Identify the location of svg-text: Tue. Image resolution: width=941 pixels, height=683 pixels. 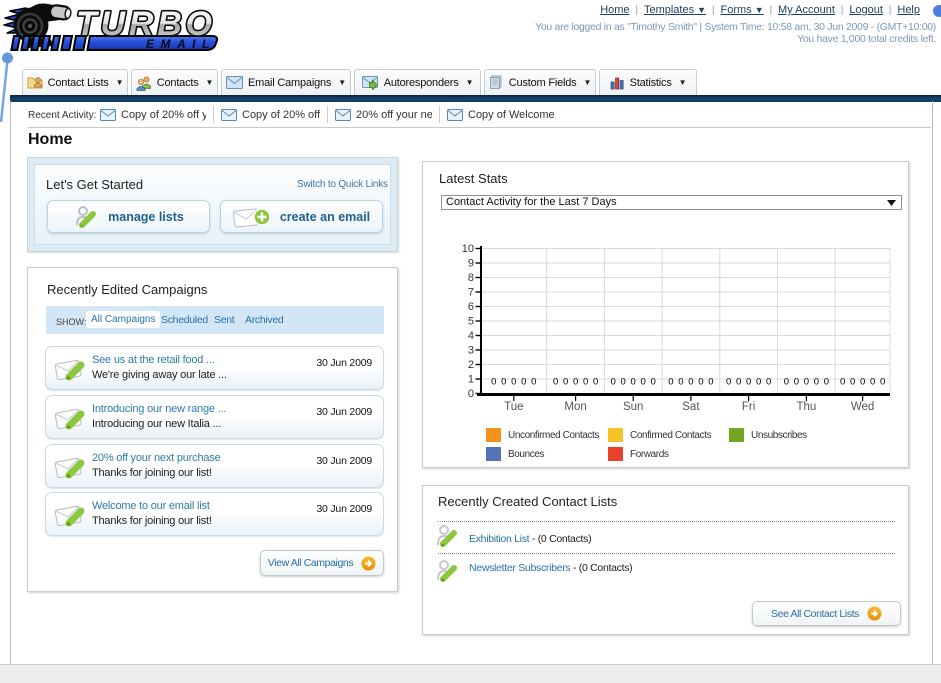
(513, 407).